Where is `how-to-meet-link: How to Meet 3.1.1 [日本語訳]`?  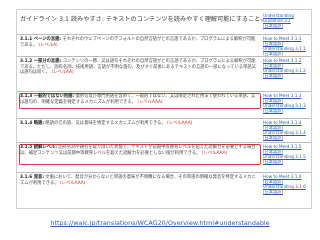 how-to-meet-link: How to Meet 3.1.1 [日本語訳] is located at coordinates (285, 41).